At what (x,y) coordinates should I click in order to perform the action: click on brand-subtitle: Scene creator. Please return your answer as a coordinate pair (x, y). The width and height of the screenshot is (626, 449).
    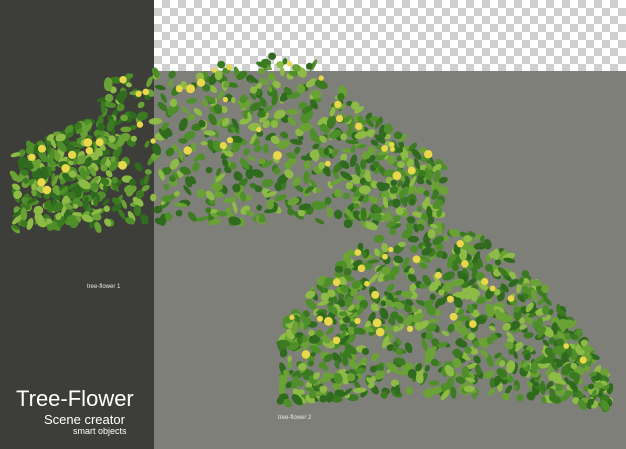
    Looking at the image, I should click on (84, 419).